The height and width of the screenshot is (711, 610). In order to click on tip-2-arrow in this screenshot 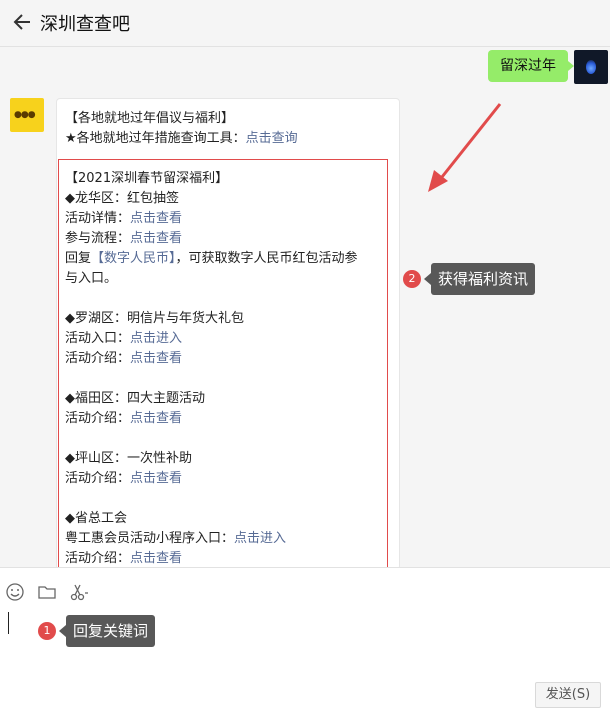, I will do `click(427, 279)`.